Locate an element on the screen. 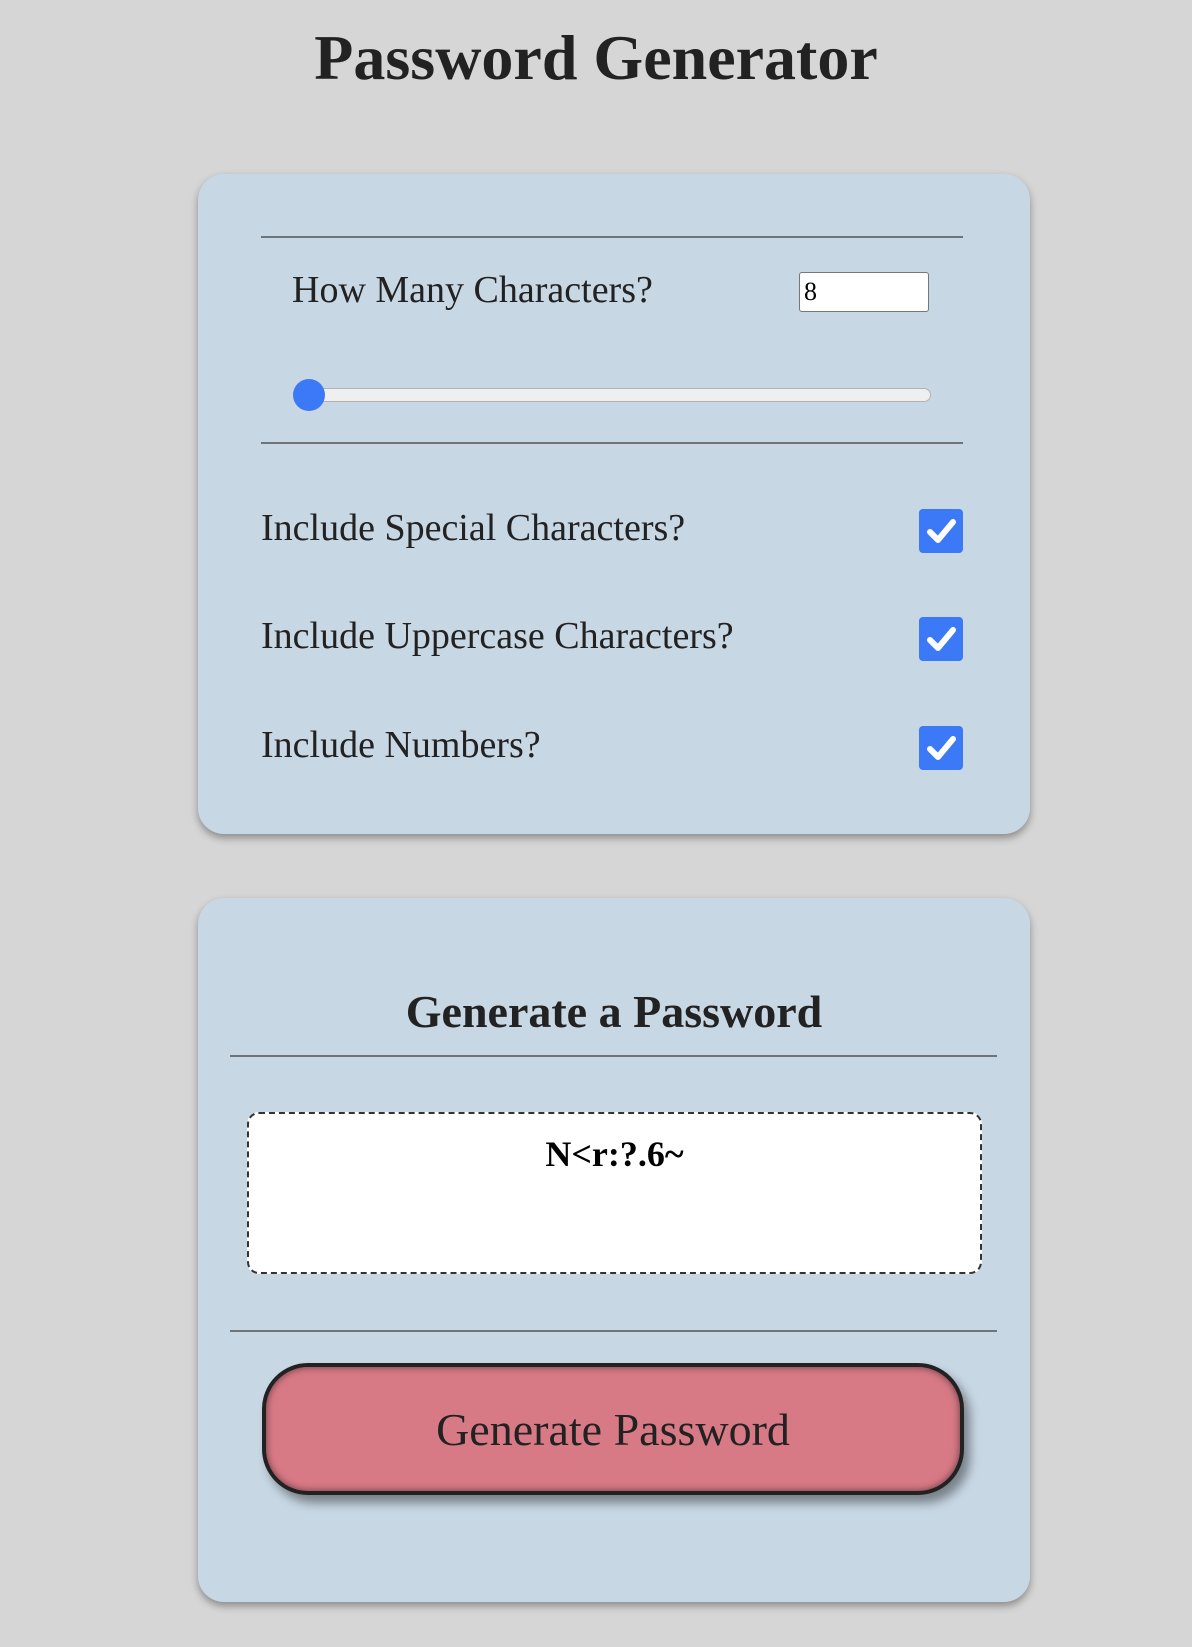 Image resolution: width=1192 pixels, height=1647 pixels. length-input is located at coordinates (864, 292).